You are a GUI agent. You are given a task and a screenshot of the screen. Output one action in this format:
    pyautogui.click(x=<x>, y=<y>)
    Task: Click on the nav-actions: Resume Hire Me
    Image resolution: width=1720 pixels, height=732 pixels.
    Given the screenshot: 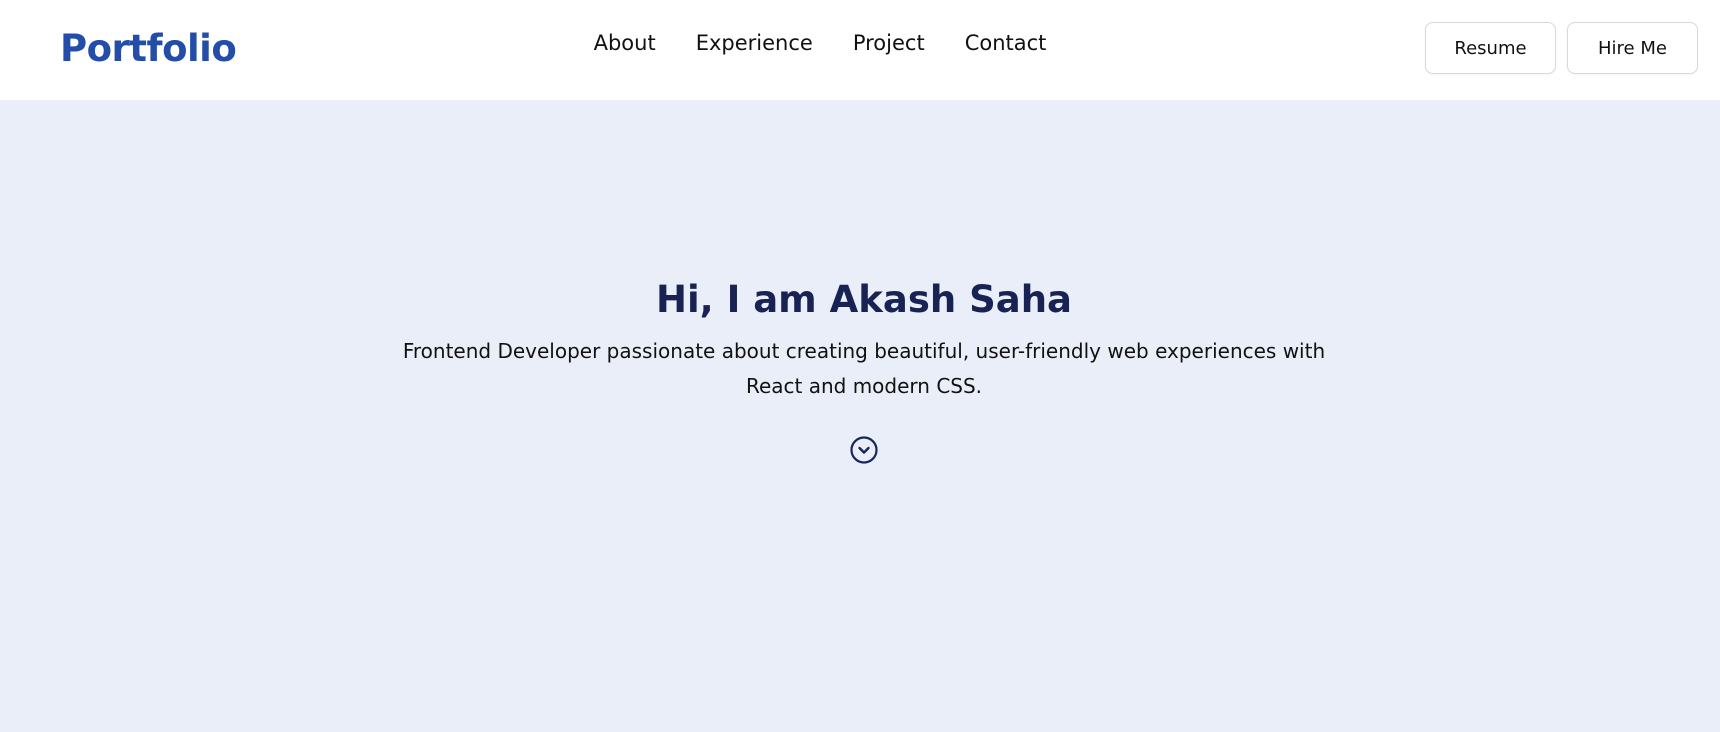 What is the action you would take?
    pyautogui.click(x=1561, y=48)
    